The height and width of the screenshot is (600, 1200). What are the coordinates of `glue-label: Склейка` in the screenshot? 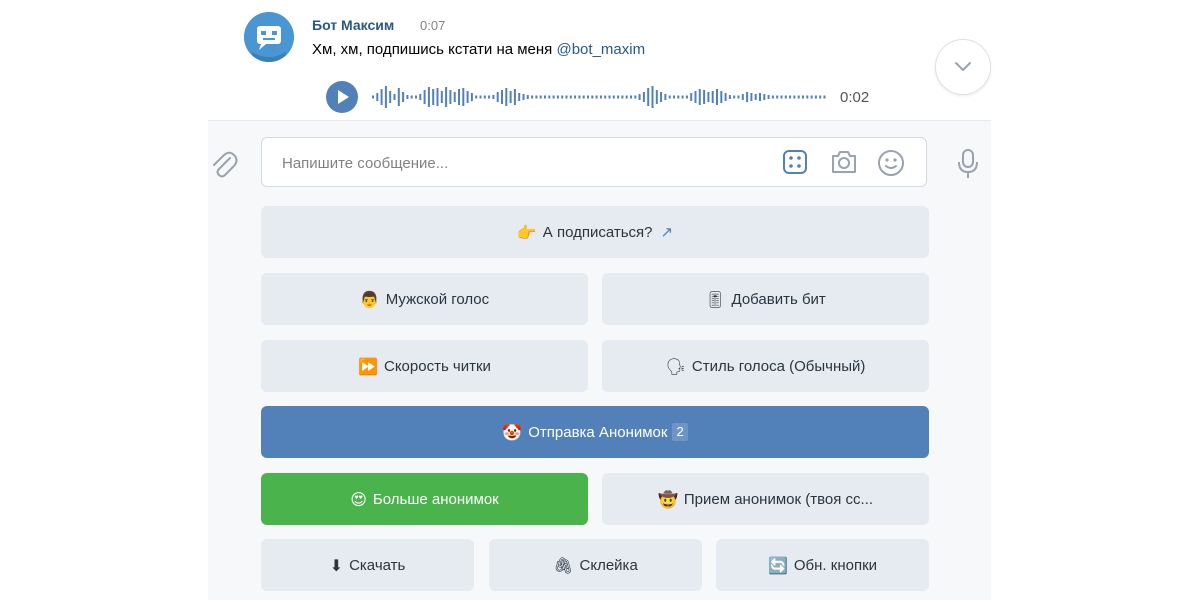 It's located at (608, 565).